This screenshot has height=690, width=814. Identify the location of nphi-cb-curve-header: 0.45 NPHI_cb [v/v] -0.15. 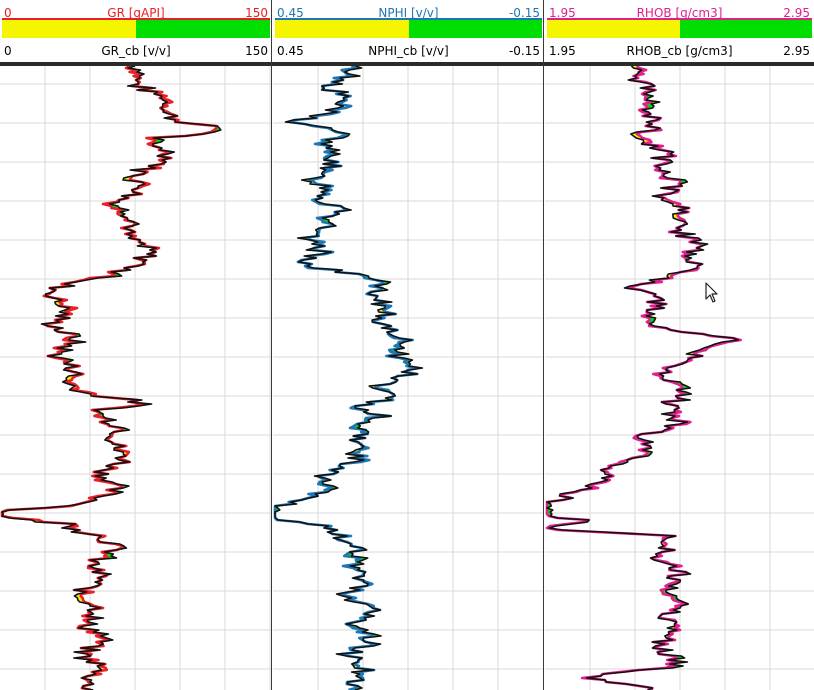
(408, 51).